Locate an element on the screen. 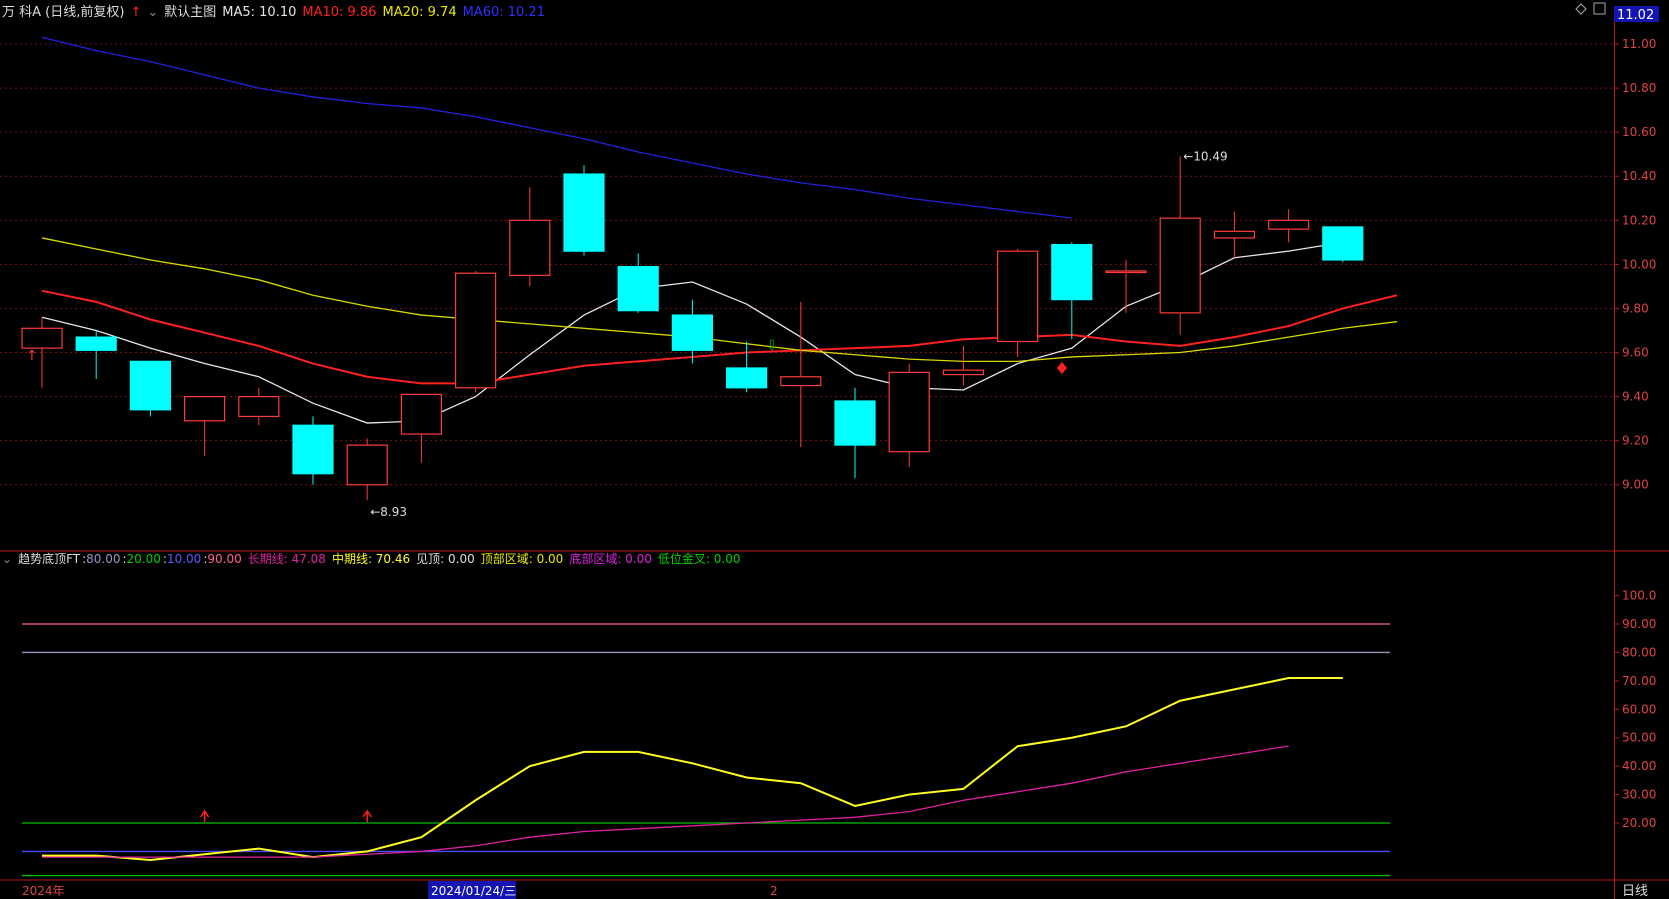 The height and width of the screenshot is (899, 1669). param-4: 90.00 is located at coordinates (224, 559).